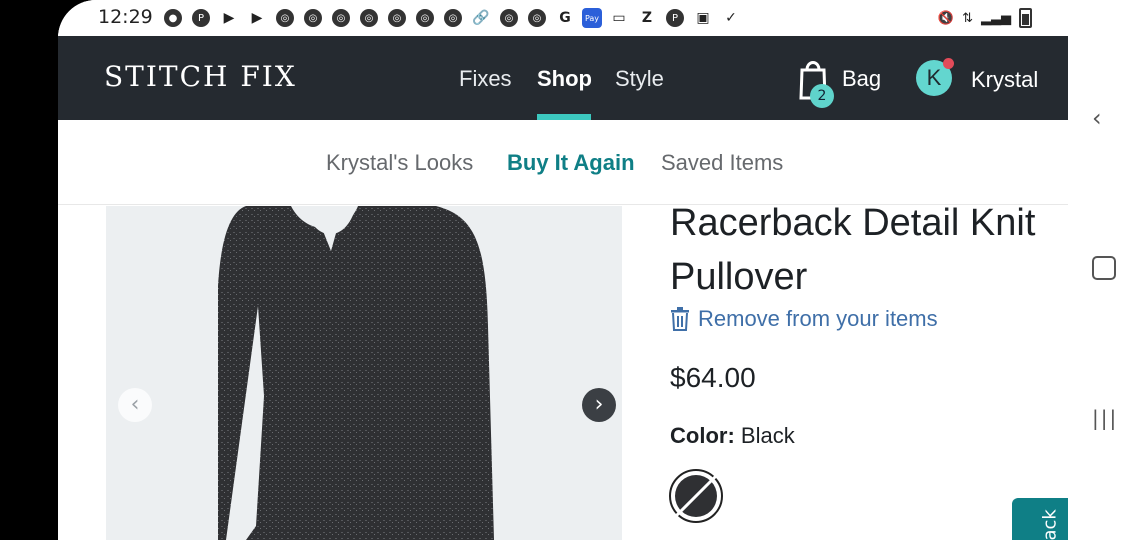 This screenshot has height=540, width=1140. Describe the element at coordinates (1105, 418) in the screenshot. I see `recent-apps-icon: |||` at that location.